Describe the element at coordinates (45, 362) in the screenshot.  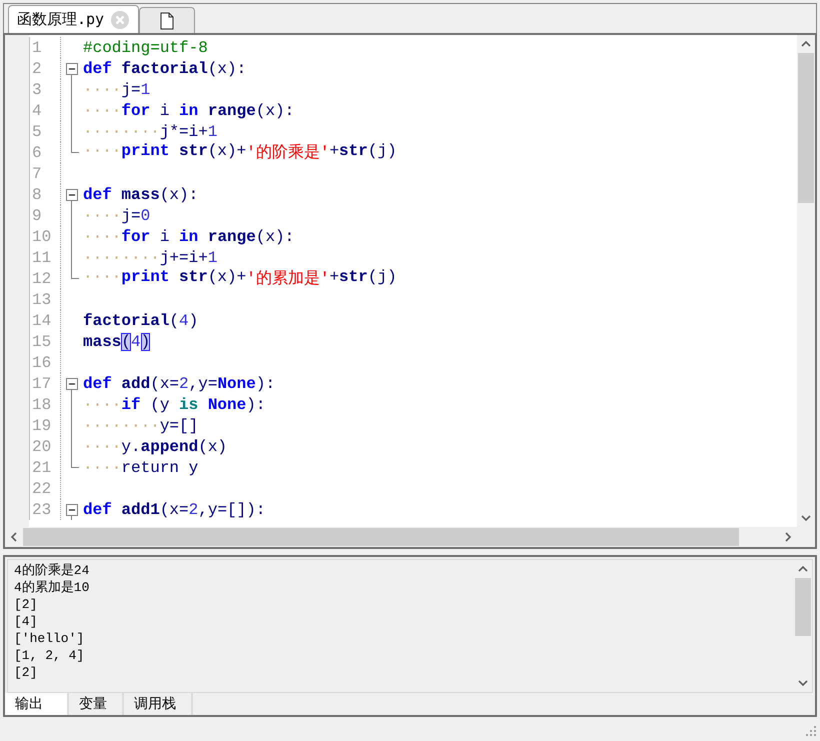
I see `line-number: 16` at that location.